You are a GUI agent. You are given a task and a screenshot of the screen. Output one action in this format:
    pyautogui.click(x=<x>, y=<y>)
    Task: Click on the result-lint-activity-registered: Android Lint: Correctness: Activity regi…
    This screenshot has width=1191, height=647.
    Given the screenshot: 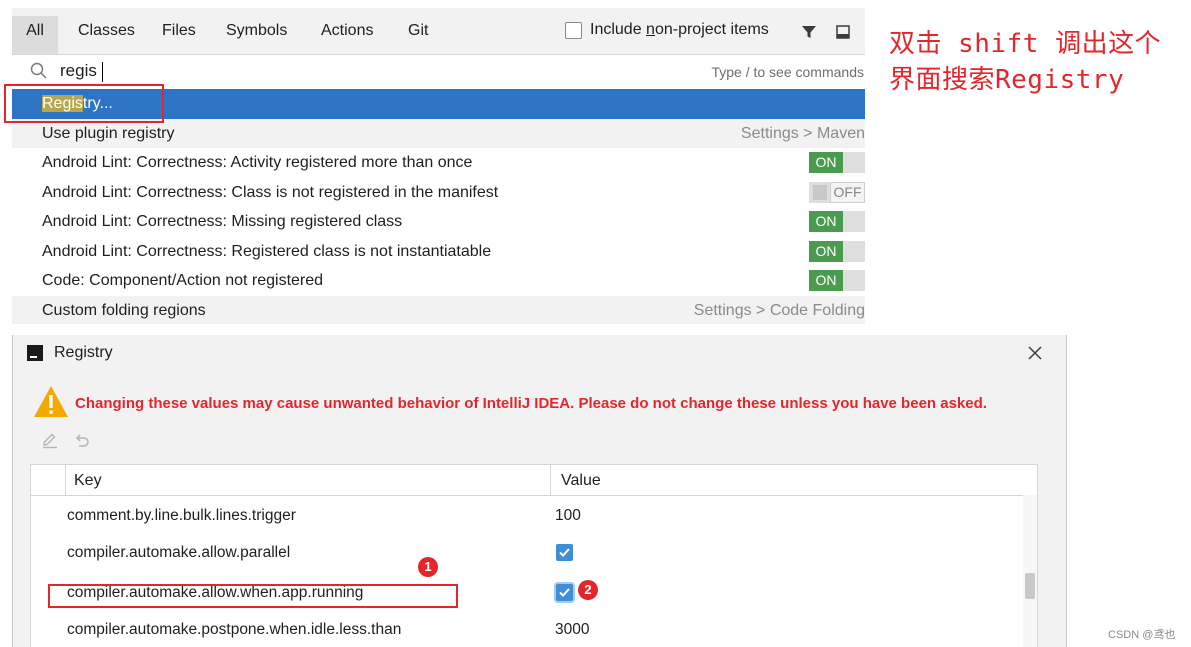 What is the action you would take?
    pyautogui.click(x=438, y=163)
    